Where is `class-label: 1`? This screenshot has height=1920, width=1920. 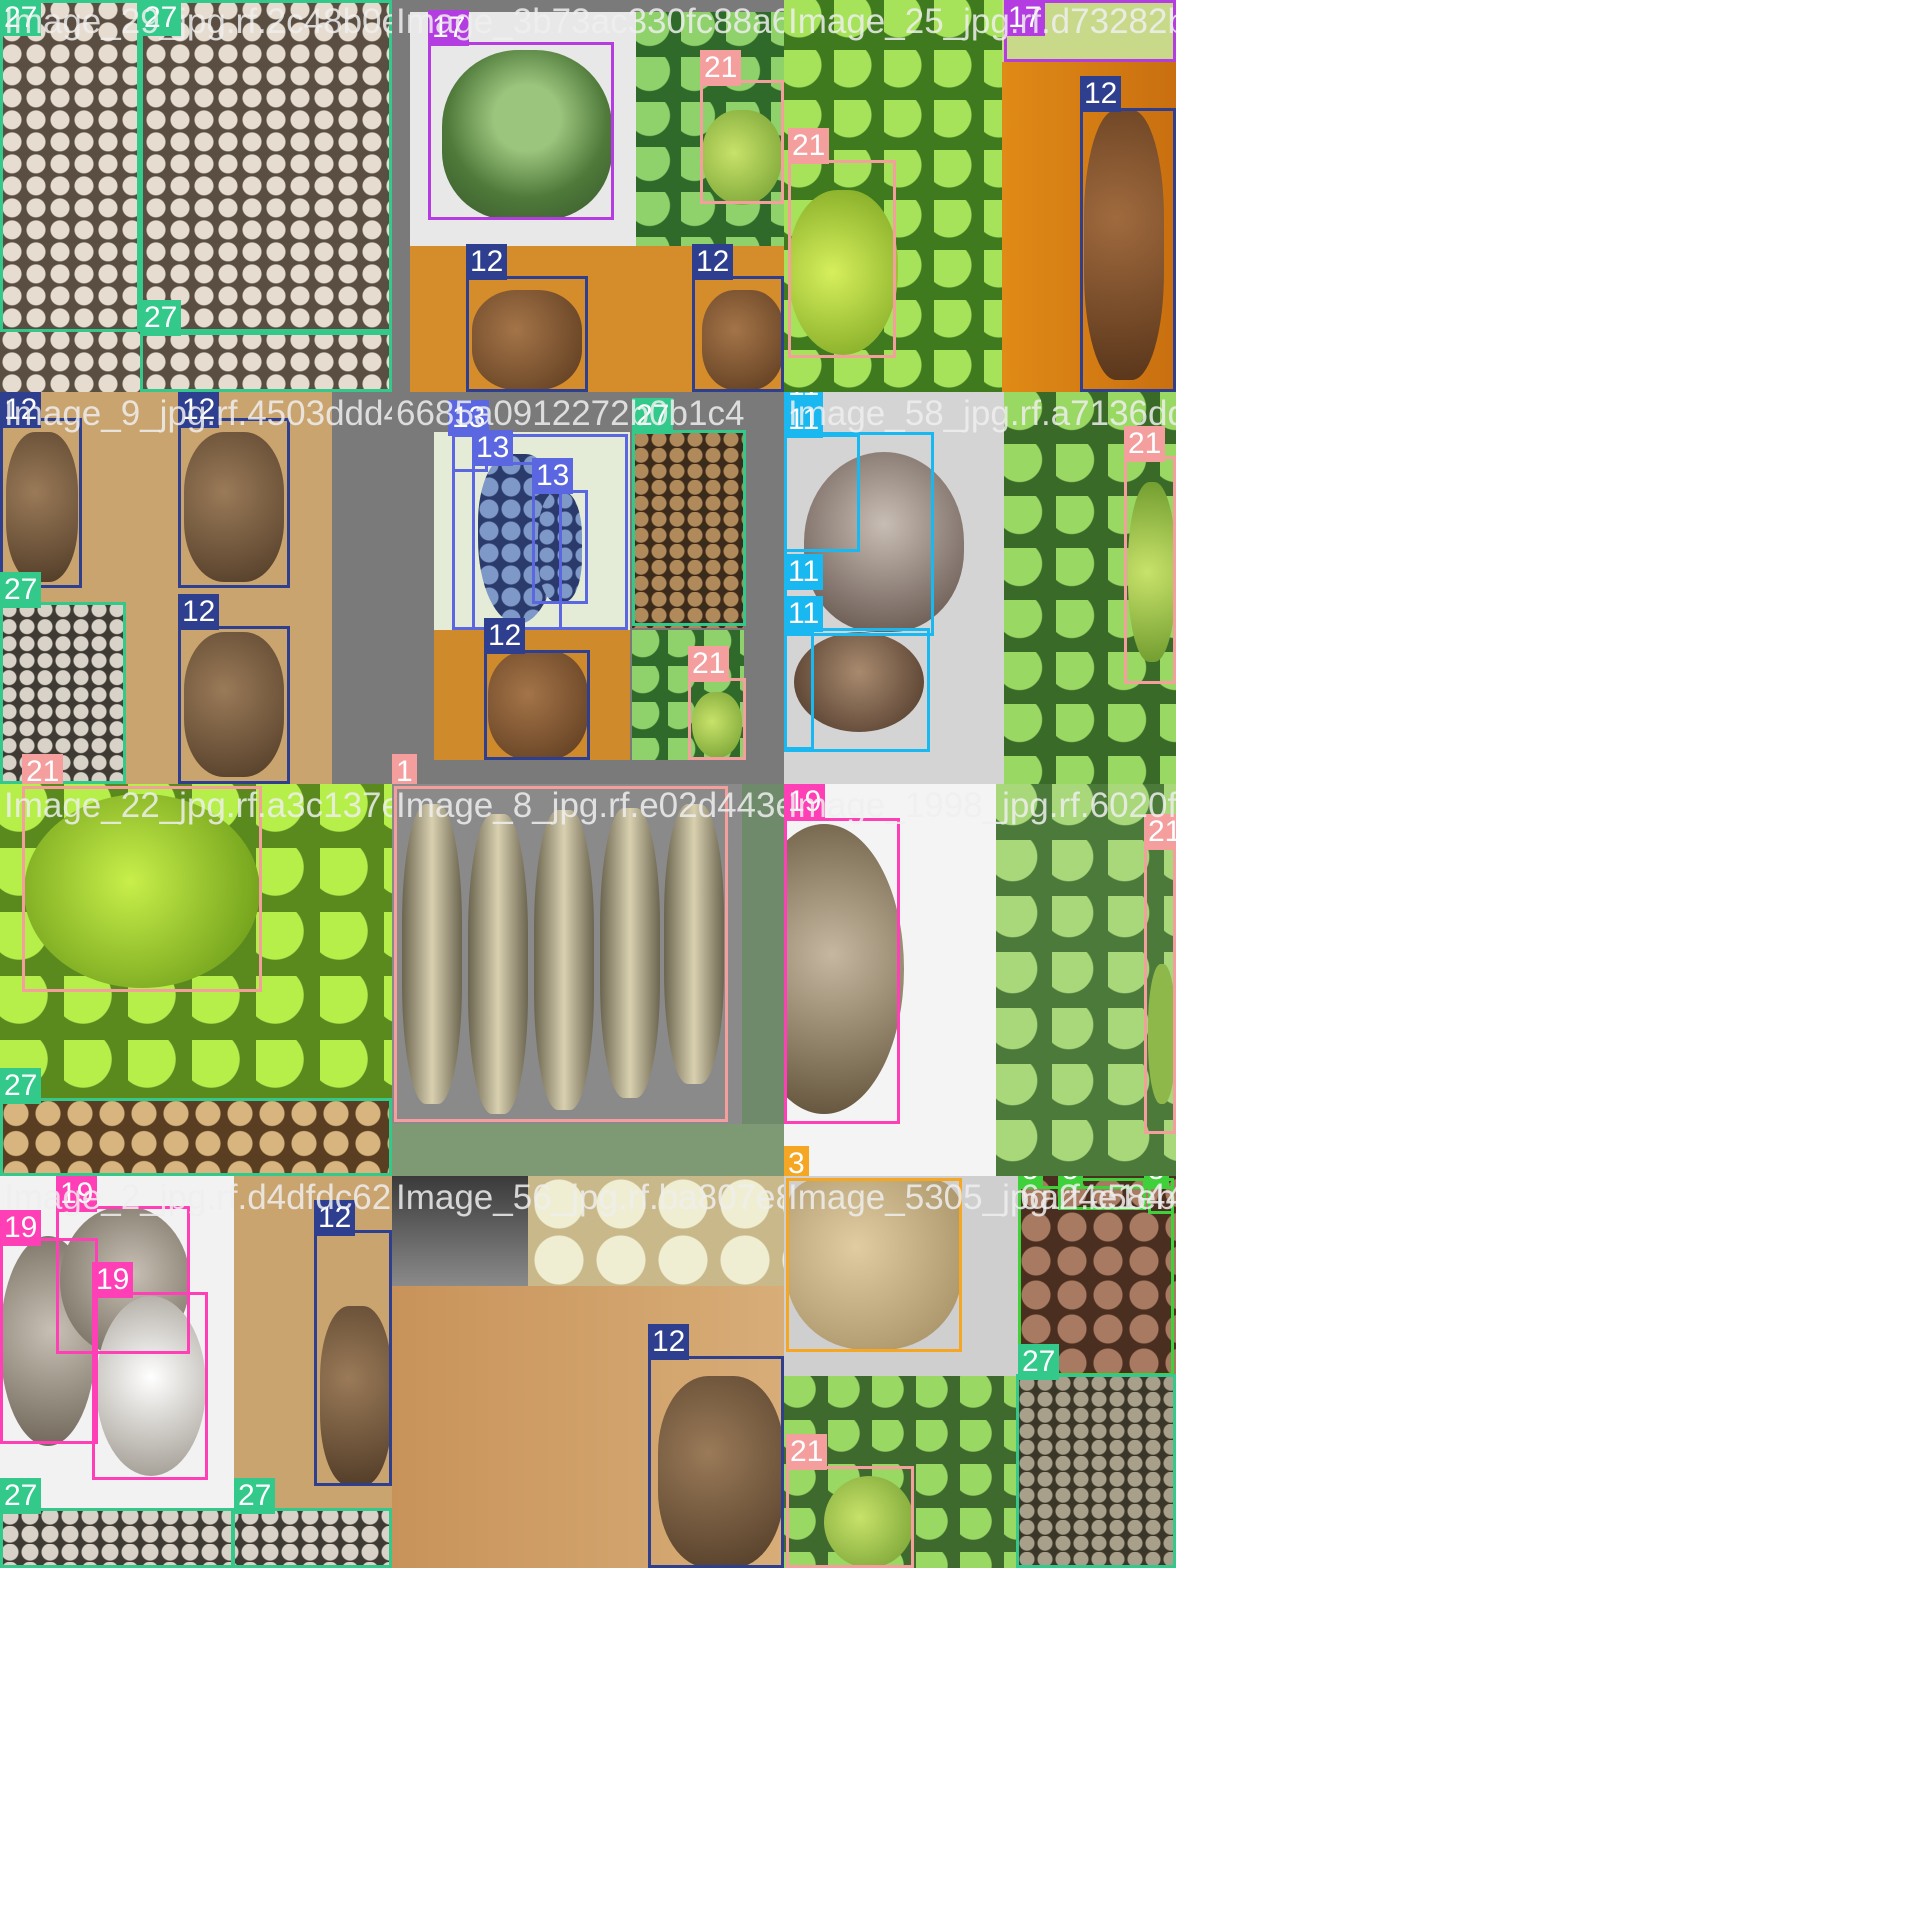
class-label: 1 is located at coordinates (404, 769).